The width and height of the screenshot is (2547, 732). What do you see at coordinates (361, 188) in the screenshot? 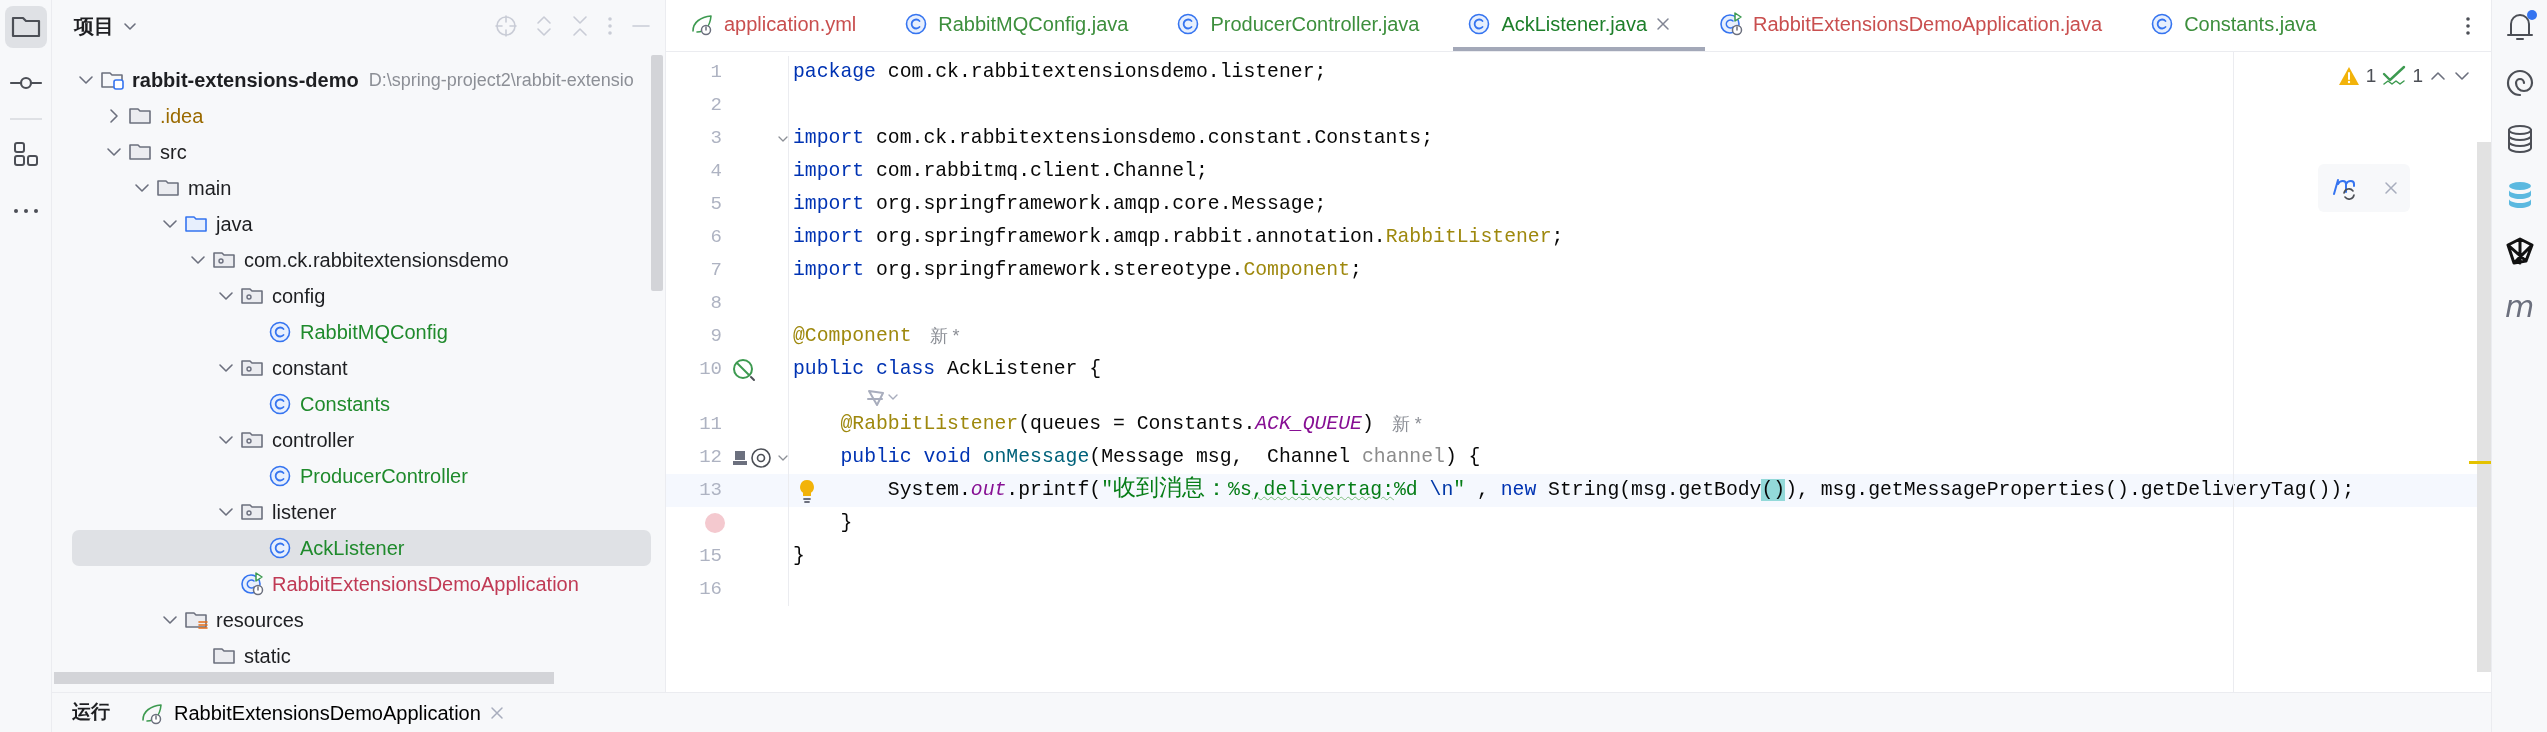
I see `tree-row: main` at bounding box center [361, 188].